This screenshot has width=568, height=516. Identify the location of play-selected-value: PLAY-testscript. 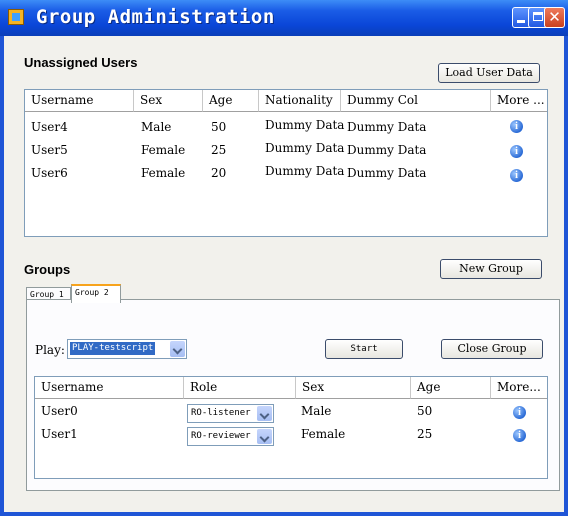
(113, 348).